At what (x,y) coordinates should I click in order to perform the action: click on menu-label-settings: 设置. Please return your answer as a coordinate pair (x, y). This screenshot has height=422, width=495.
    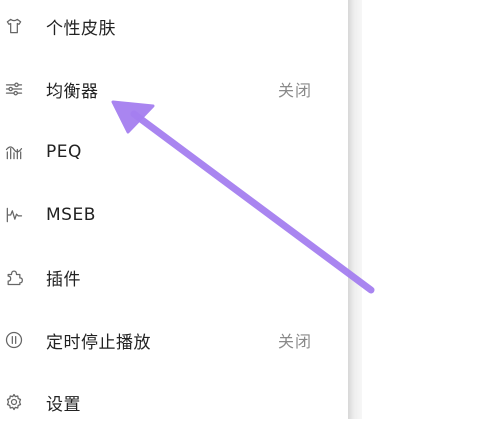
    Looking at the image, I should click on (63, 404).